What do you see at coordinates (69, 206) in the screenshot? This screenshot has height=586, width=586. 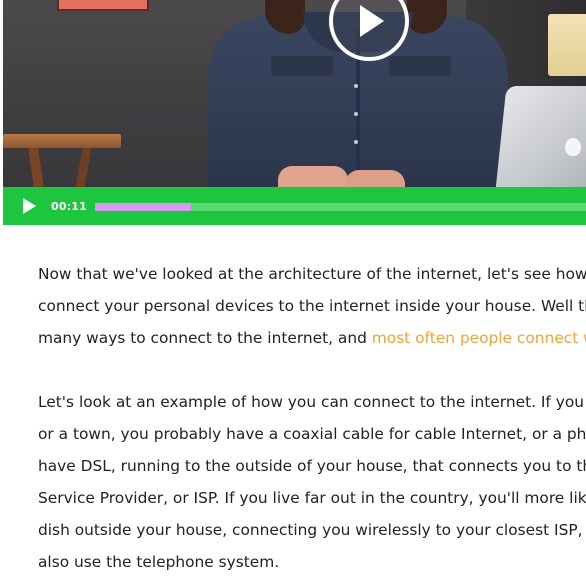 I see `elapsed-time: 00:11` at bounding box center [69, 206].